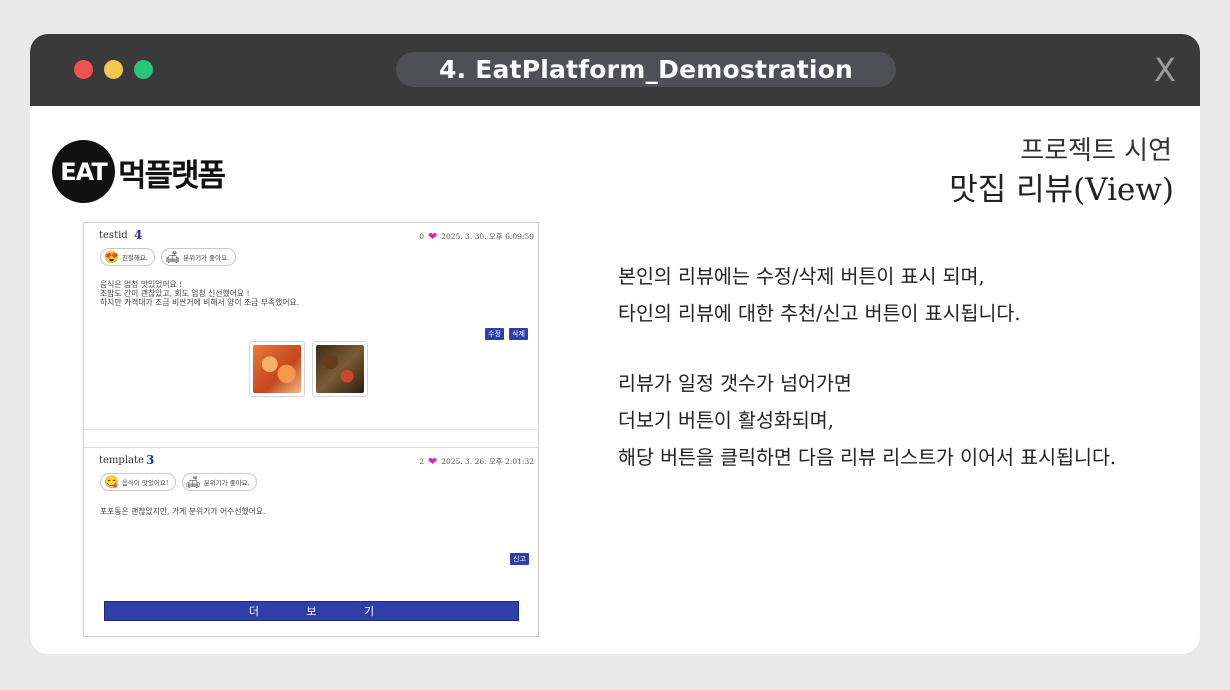 Image resolution: width=1230 pixels, height=690 pixels. Describe the element at coordinates (819, 313) in the screenshot. I see `description-line: 타인의 리뷰에 대한 추천/신고 버튼이 표시됩니다.` at that location.